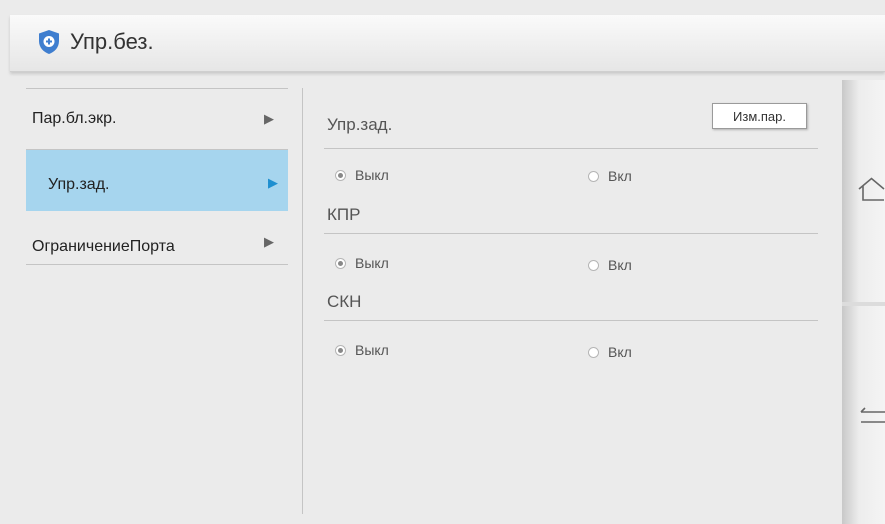 This screenshot has height=524, width=885. What do you see at coordinates (49, 42) in the screenshot?
I see `shield-plus-icon` at bounding box center [49, 42].